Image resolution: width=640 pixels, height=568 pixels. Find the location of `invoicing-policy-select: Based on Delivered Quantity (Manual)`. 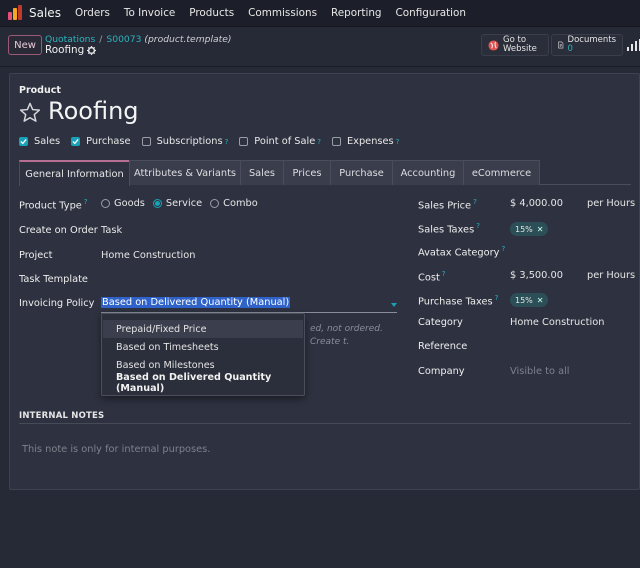

invoicing-policy-select: Based on Delivered Quantity (Manual) is located at coordinates (249, 305).